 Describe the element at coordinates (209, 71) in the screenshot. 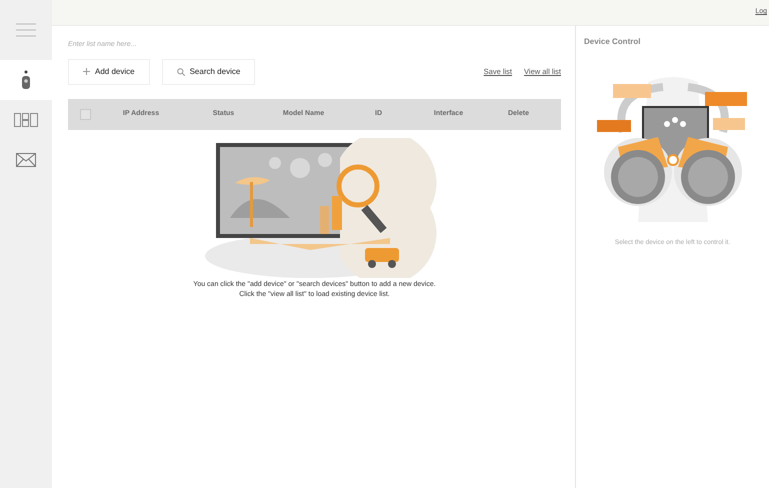

I see `search-device-button: Search device` at that location.